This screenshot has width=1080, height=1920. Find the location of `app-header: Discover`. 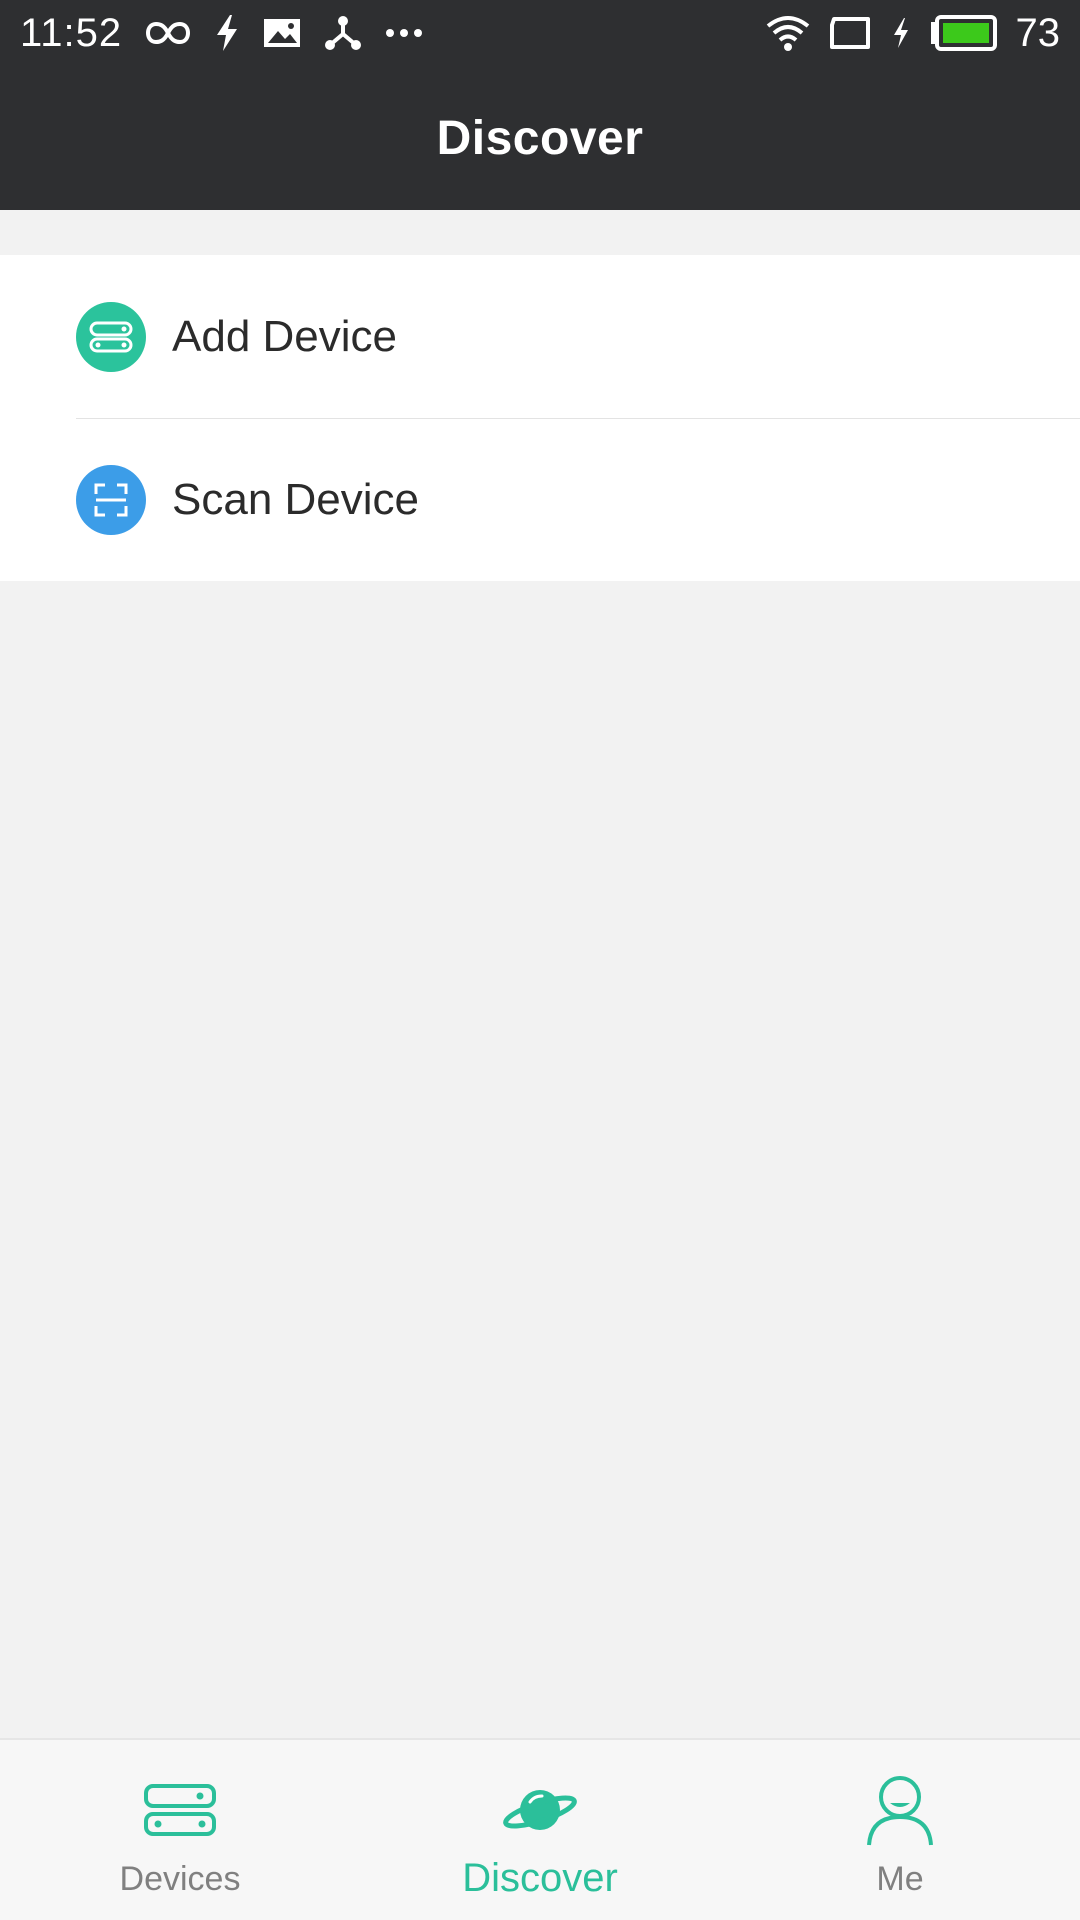

app-header: Discover is located at coordinates (540, 138).